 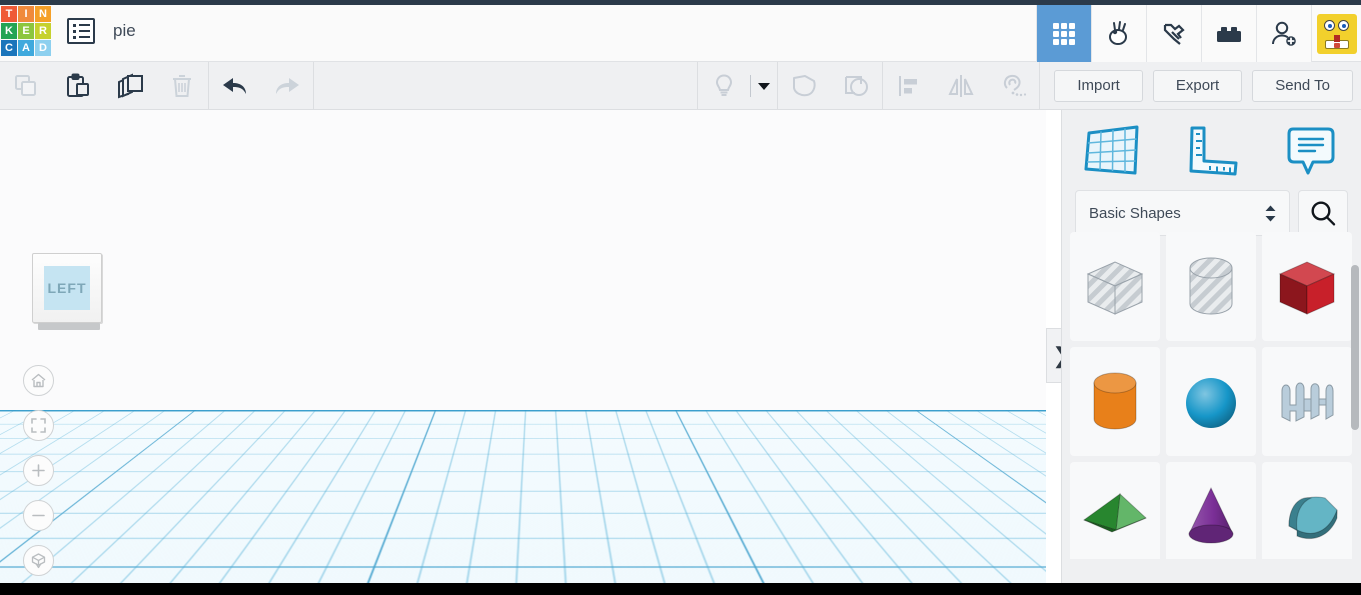 I want to click on avatar-image, so click(x=1336, y=33).